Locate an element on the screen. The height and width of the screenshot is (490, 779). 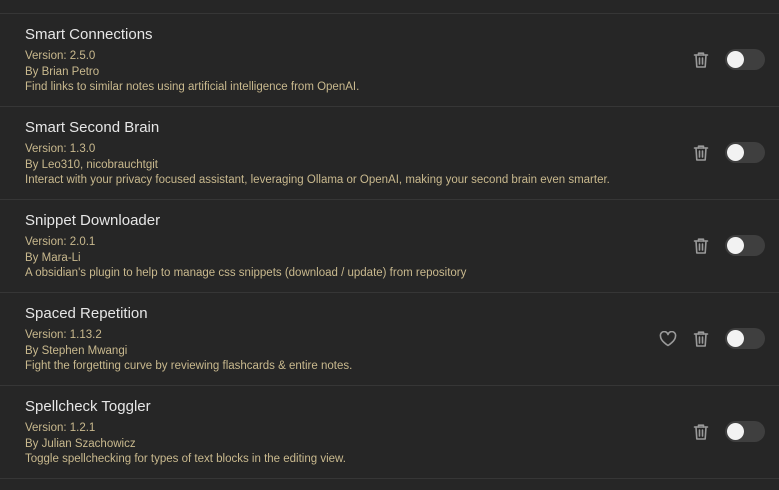
previous-row-edge is located at coordinates (389, 7).